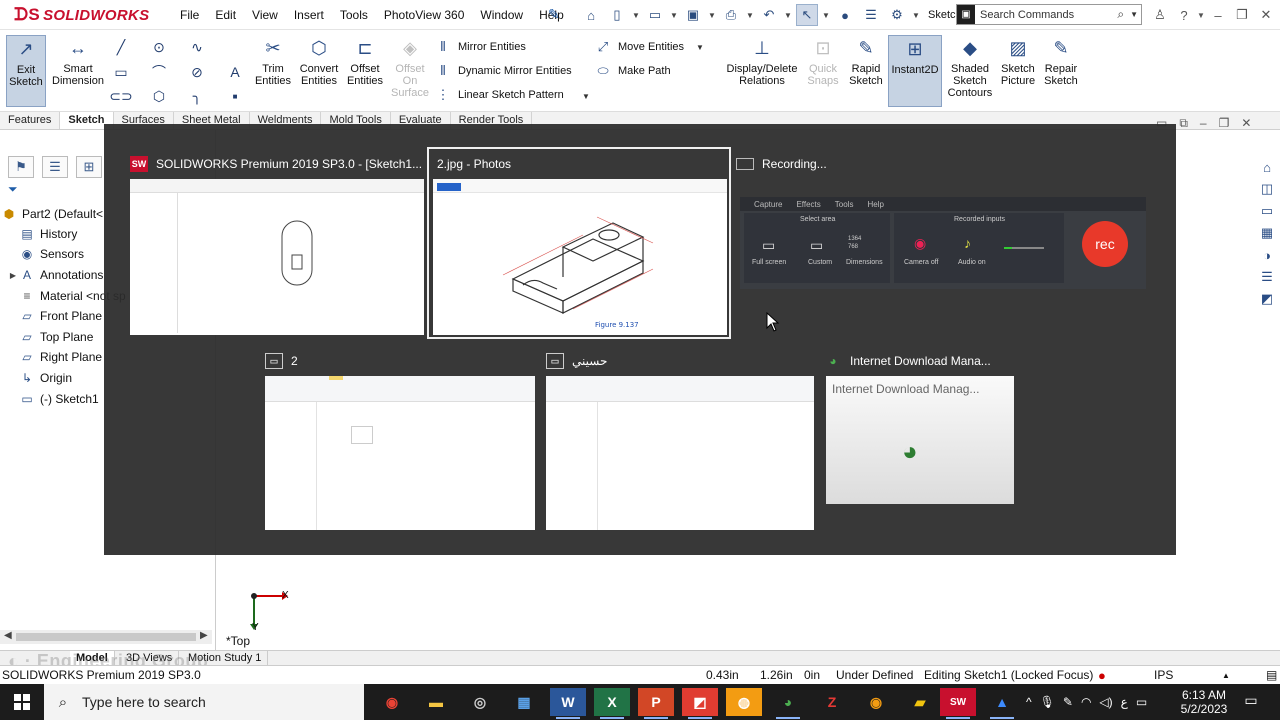 The height and width of the screenshot is (720, 1280). Describe the element at coordinates (680, 439) in the screenshot. I see `window-thumbnail-explorer-arabic: ▭ حسيني` at that location.